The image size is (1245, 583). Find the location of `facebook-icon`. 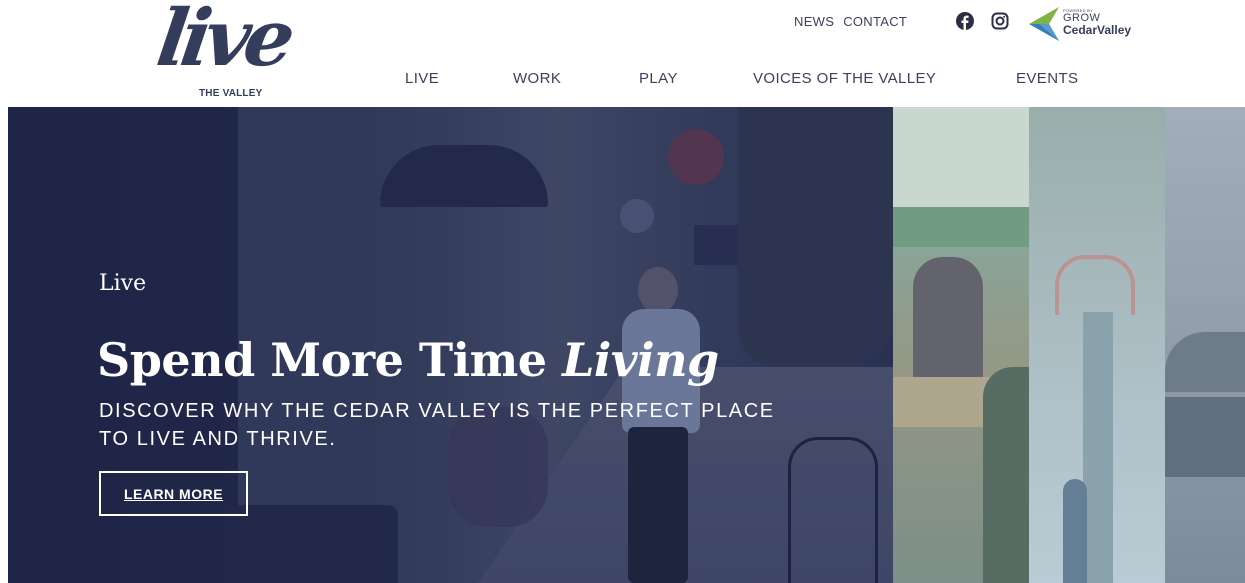

facebook-icon is located at coordinates (965, 21).